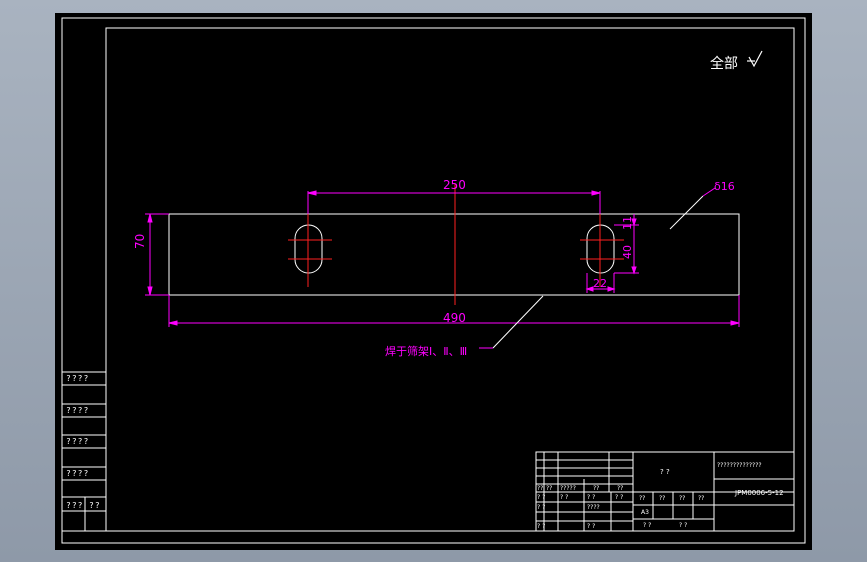 This screenshot has height=562, width=867. I want to click on center-lines, so click(456, 244).